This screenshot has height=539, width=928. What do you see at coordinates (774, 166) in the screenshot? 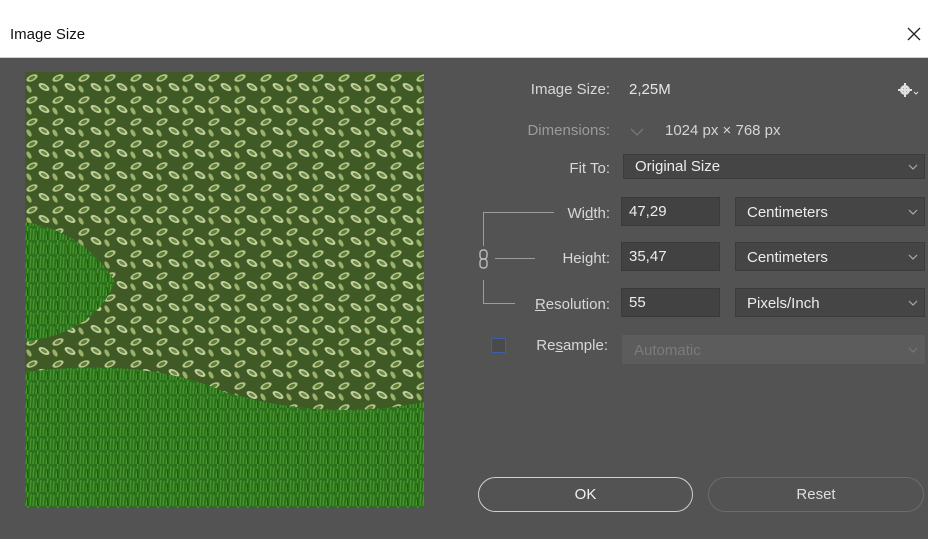
I see `fit-to-select: Original Size` at bounding box center [774, 166].